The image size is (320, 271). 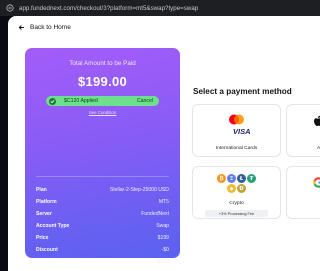 I want to click on mastercard-icon, so click(x=236, y=119).